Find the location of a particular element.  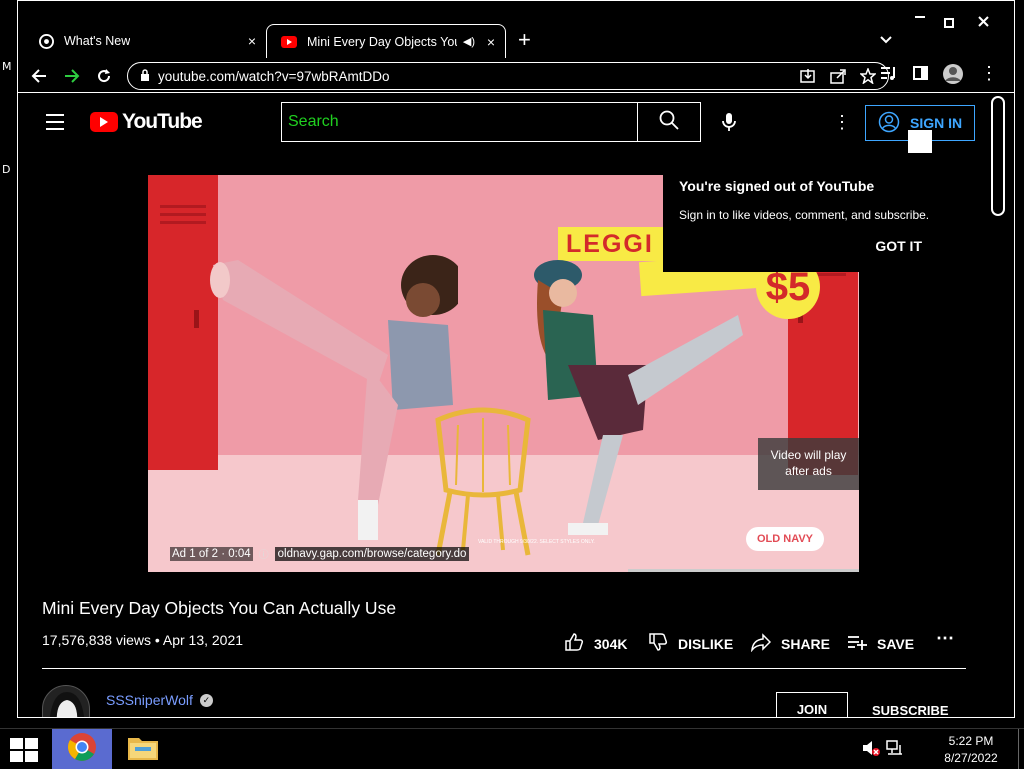

tab-youtube-video: Mini Every Day Objects You Ca ◀) × is located at coordinates (386, 41).